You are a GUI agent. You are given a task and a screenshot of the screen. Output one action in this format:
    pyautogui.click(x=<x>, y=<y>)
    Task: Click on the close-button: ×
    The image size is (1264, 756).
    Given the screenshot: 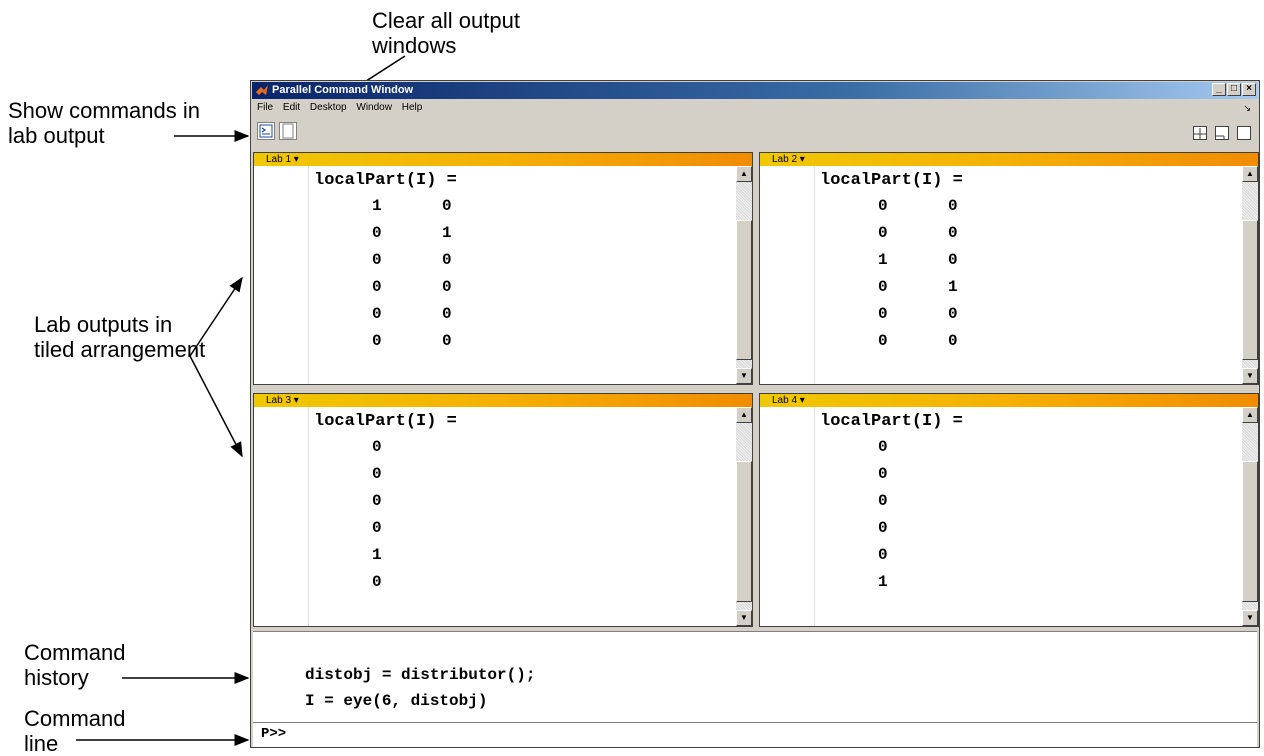 What is the action you would take?
    pyautogui.click(x=1249, y=89)
    